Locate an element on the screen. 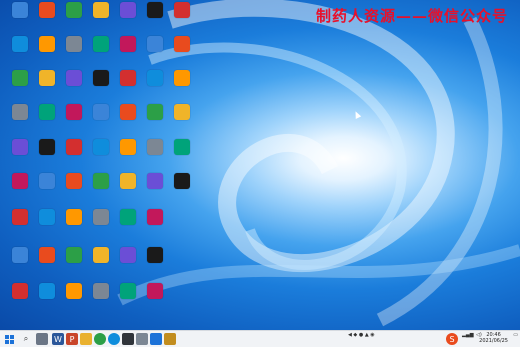  settings-icon is located at coordinates (142, 339).